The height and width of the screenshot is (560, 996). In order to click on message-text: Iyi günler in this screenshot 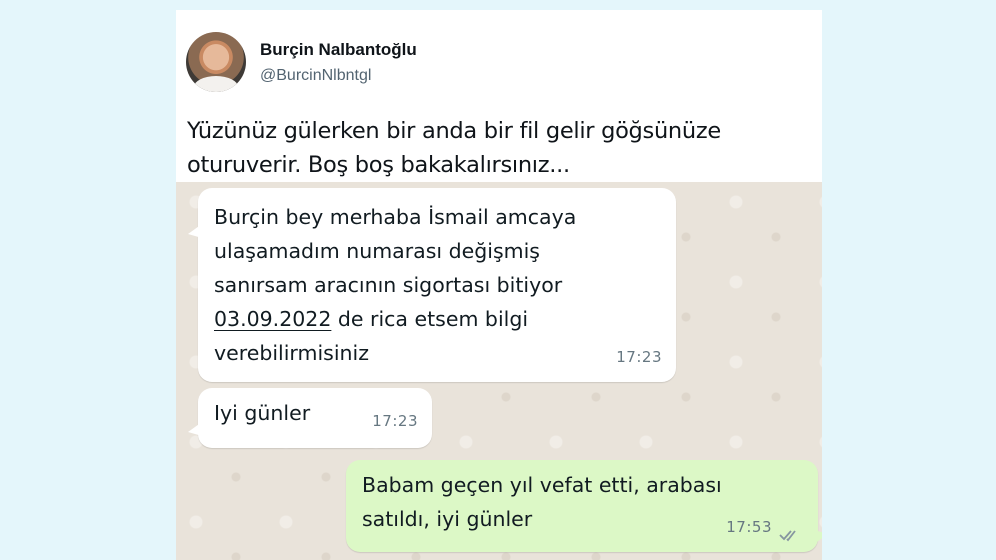, I will do `click(262, 413)`.